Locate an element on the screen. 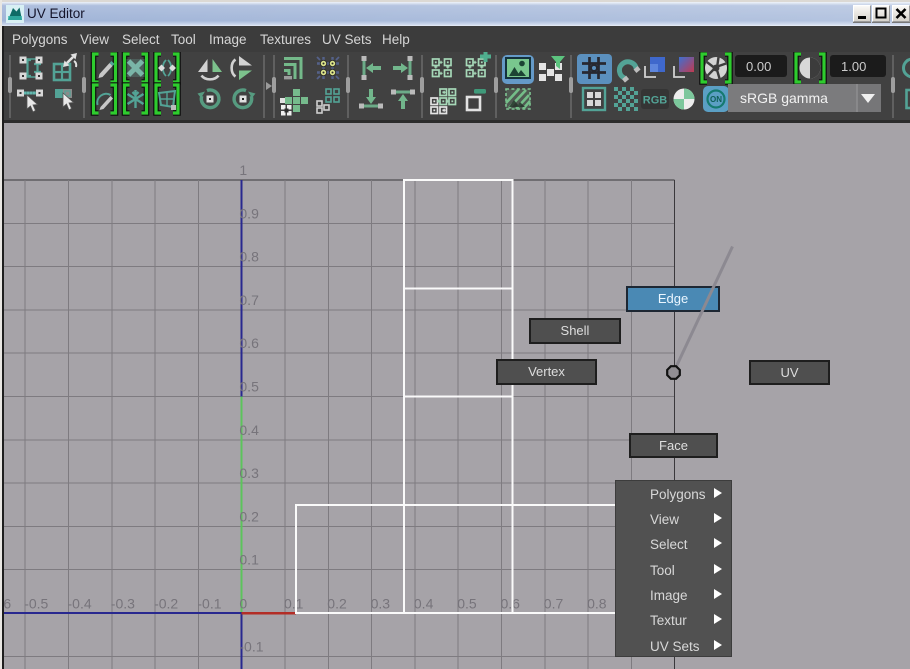 The width and height of the screenshot is (910, 669). svg-text: 1.00 is located at coordinates (853, 66).